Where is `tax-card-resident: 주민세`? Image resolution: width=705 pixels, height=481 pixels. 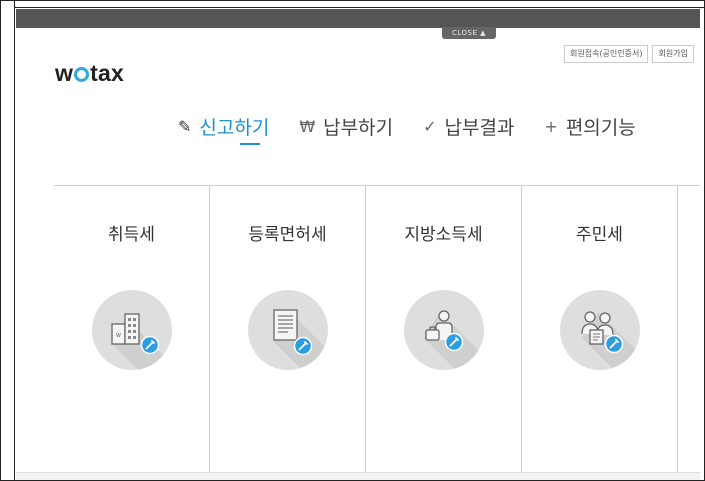
tax-card-resident: 주민세 is located at coordinates (600, 329).